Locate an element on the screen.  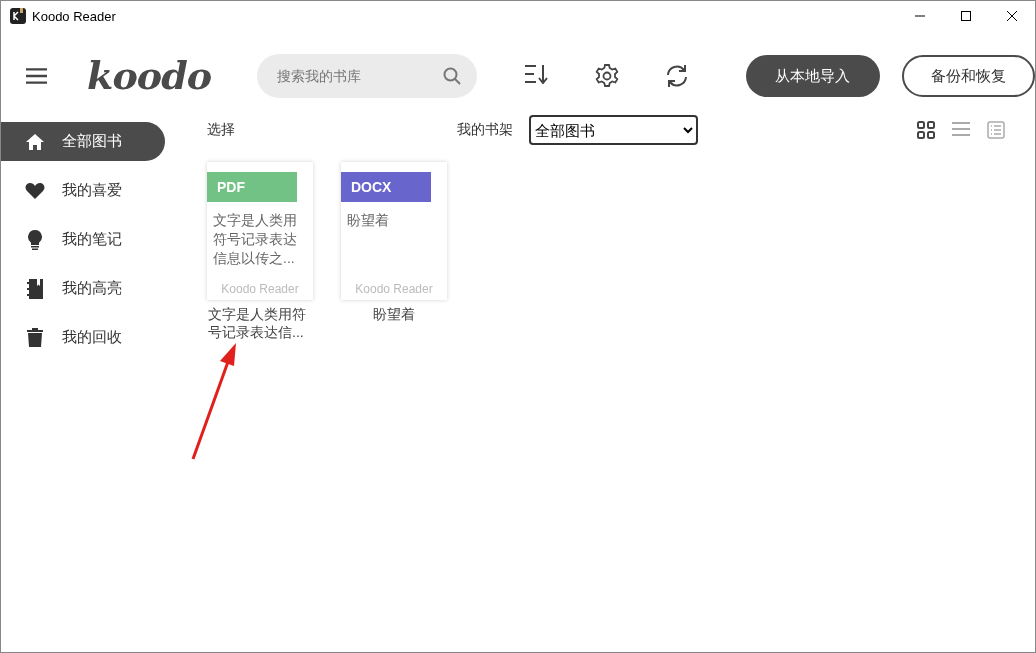
sidebar-item: 我的喜爱 is located at coordinates (83, 190).